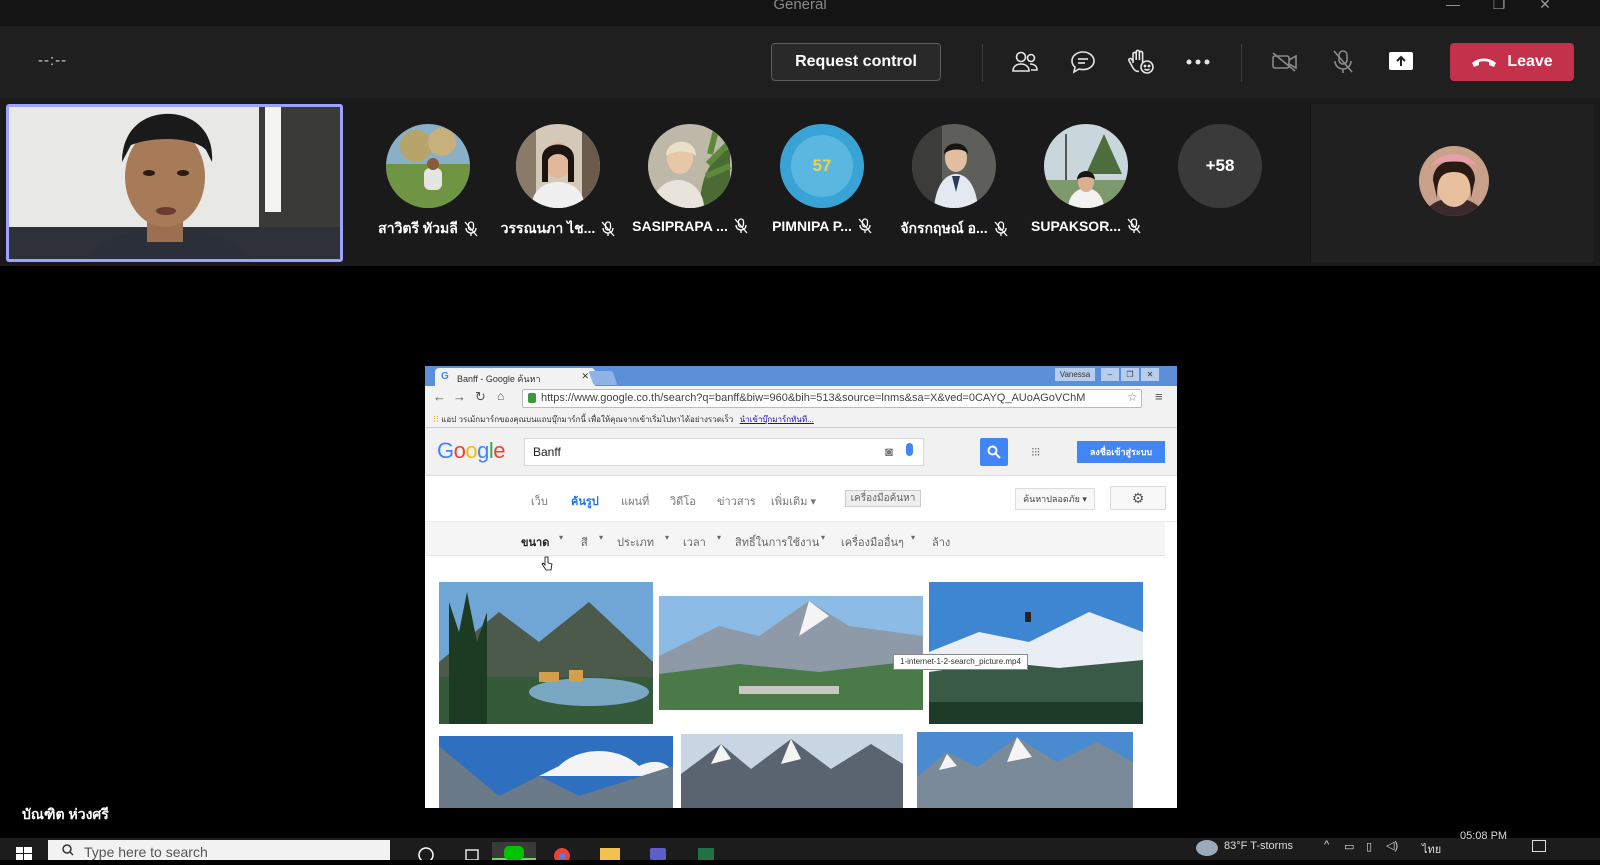 The height and width of the screenshot is (865, 1600). I want to click on minimize-icon: –, so click(1110, 374).